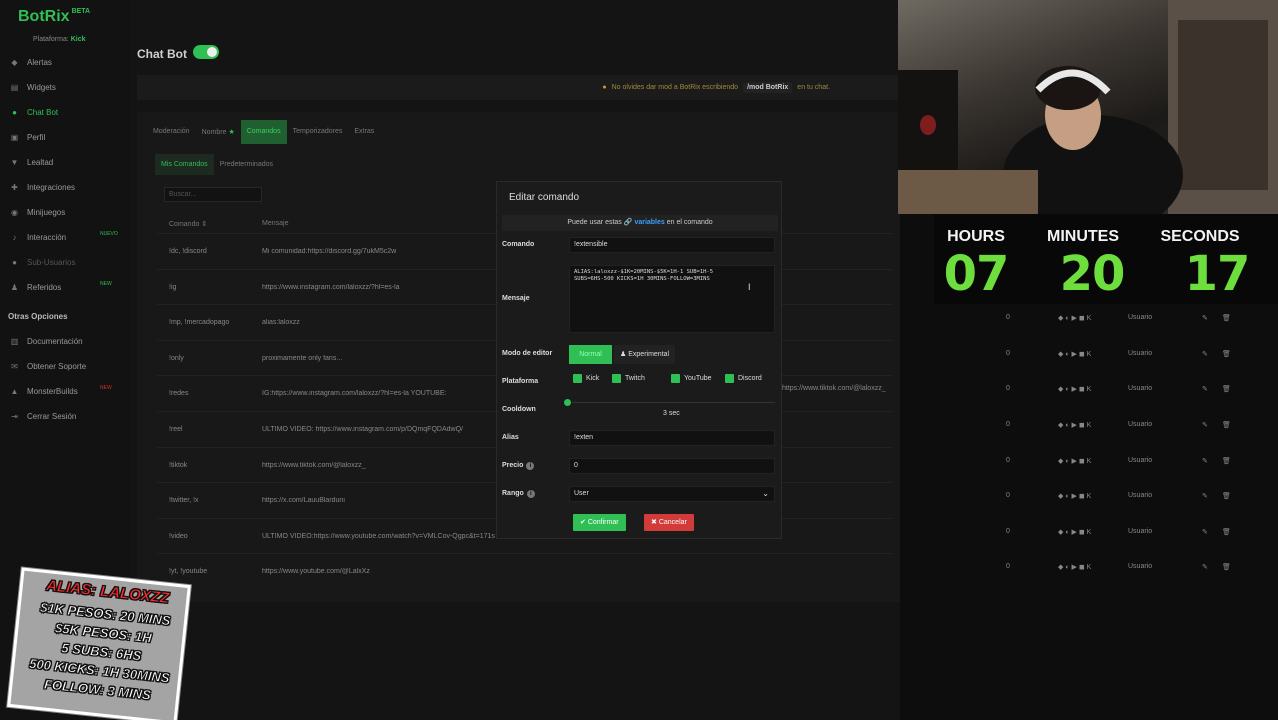  What do you see at coordinates (1088, 107) in the screenshot?
I see `webcam-overlay` at bounding box center [1088, 107].